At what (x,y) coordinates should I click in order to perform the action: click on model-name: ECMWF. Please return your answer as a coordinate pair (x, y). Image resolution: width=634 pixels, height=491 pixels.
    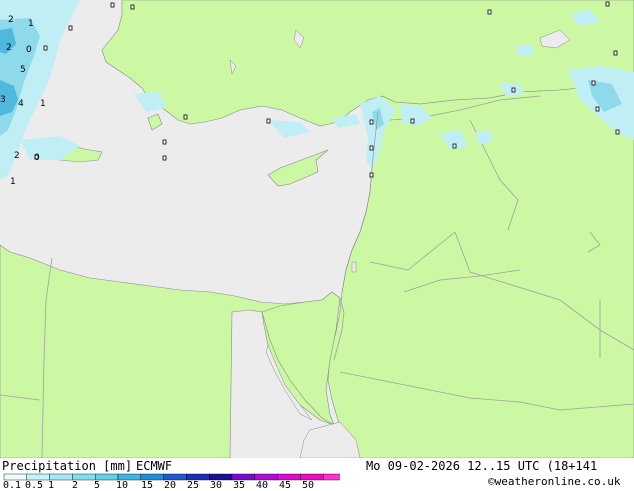
    Looking at the image, I should click on (154, 466).